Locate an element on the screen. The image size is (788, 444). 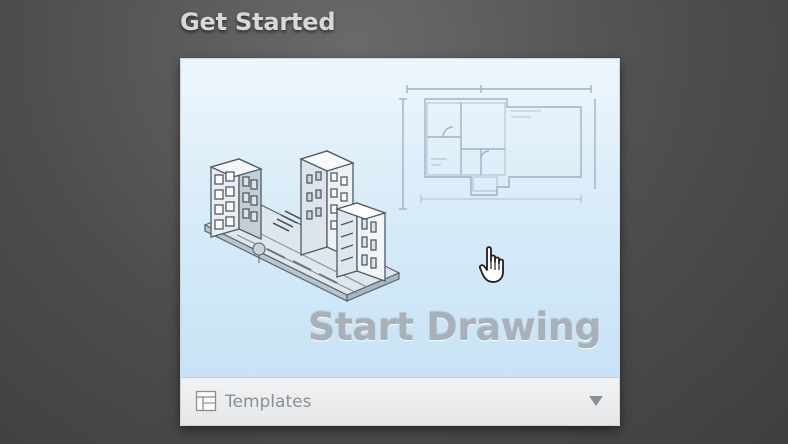
triangle-down-icon is located at coordinates (596, 401).